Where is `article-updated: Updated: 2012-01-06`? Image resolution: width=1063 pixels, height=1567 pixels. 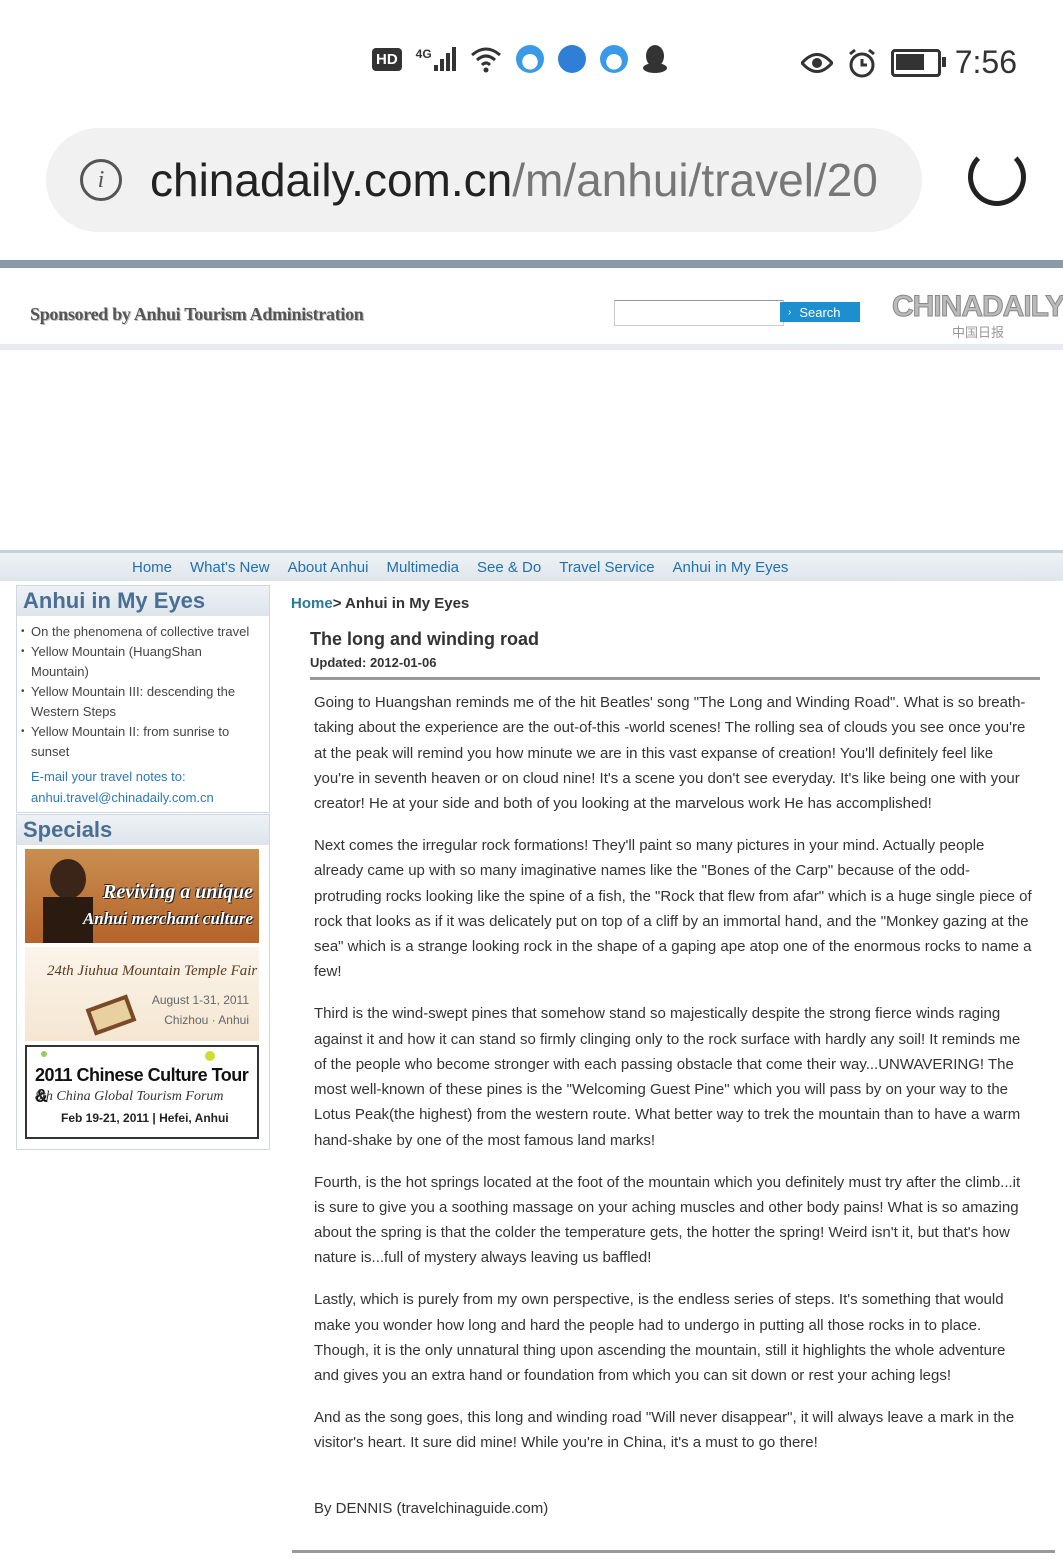
article-updated: Updated: 2012-01-06 is located at coordinates (373, 662).